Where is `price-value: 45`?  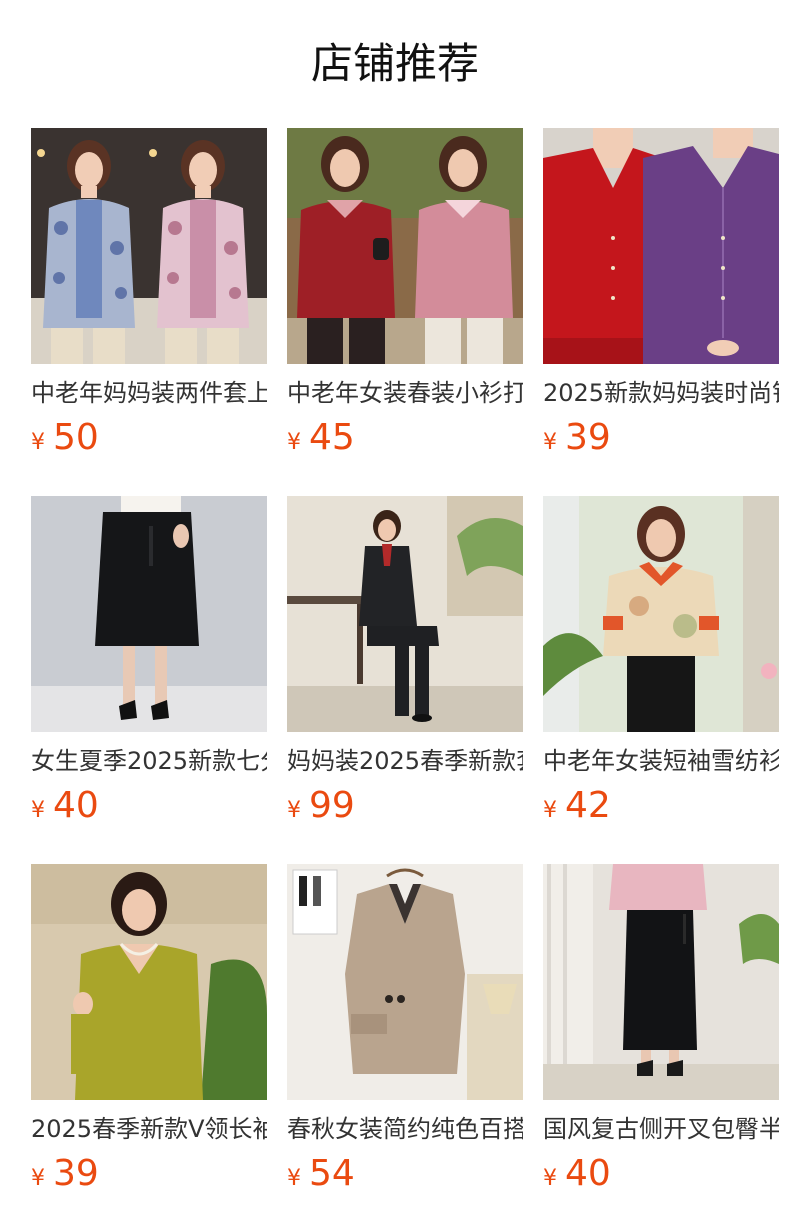 price-value: 45 is located at coordinates (332, 437).